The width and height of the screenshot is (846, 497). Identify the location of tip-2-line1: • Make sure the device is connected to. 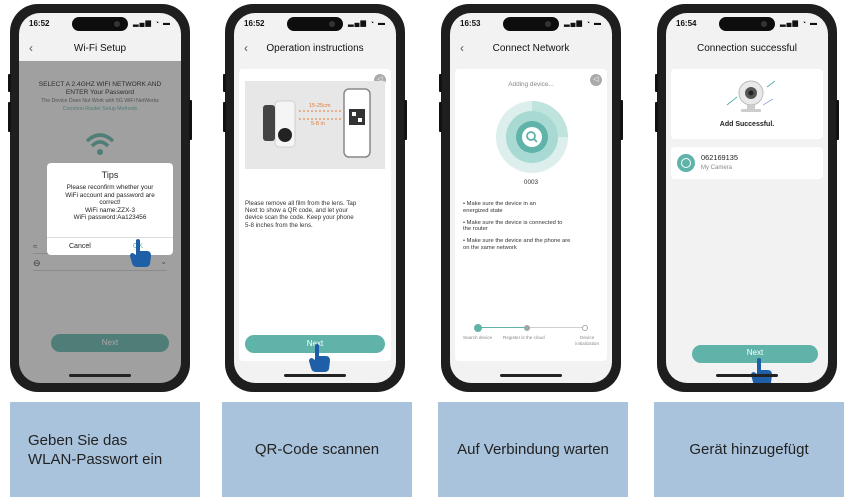
(513, 222).